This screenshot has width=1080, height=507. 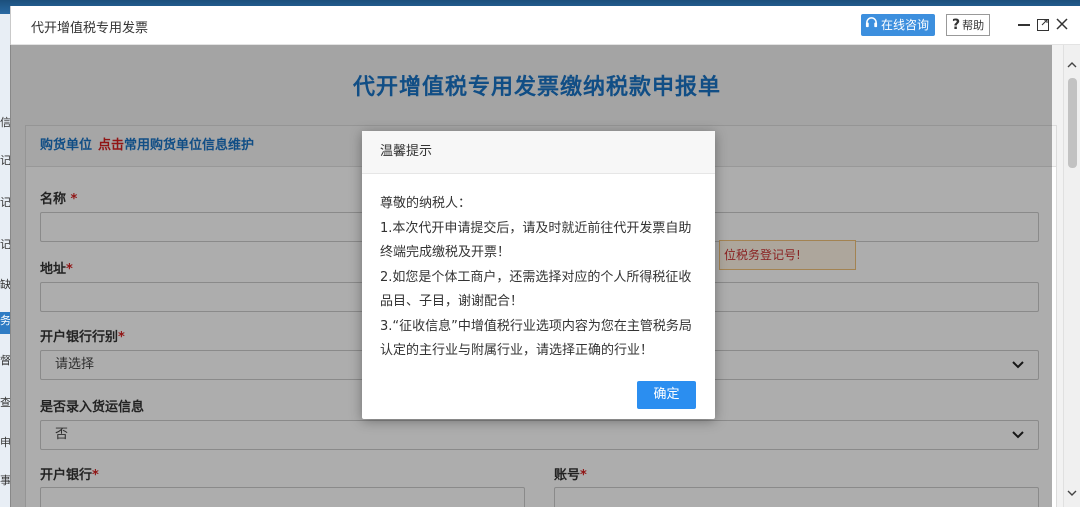 I want to click on background-sidebar-char: 缺, so click(x=5, y=284).